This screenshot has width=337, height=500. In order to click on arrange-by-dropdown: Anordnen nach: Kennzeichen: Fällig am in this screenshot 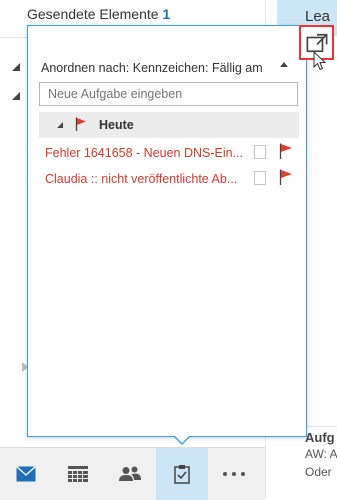, I will do `click(170, 72)`.